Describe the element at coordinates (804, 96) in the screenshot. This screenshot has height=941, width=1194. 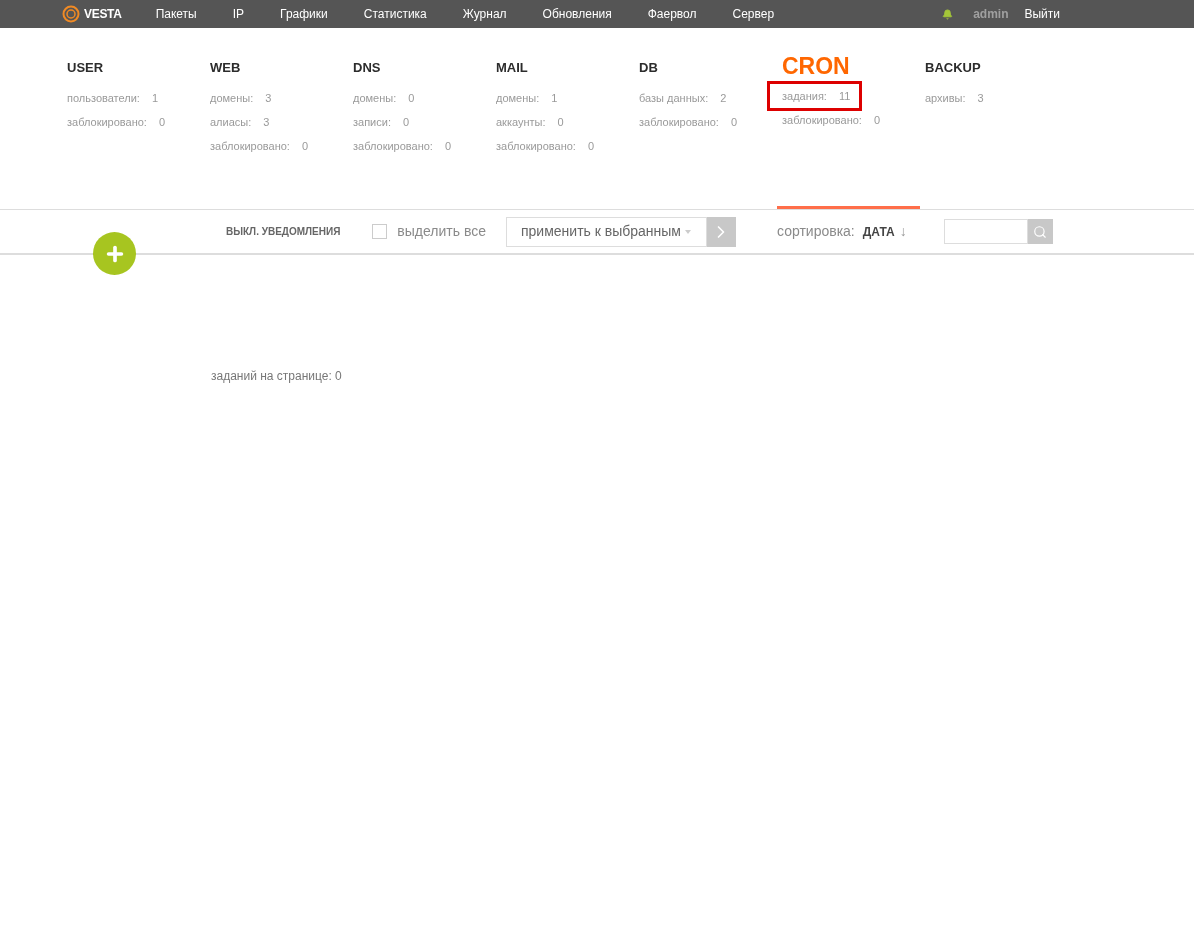
I see `stat-label: задания:` at that location.